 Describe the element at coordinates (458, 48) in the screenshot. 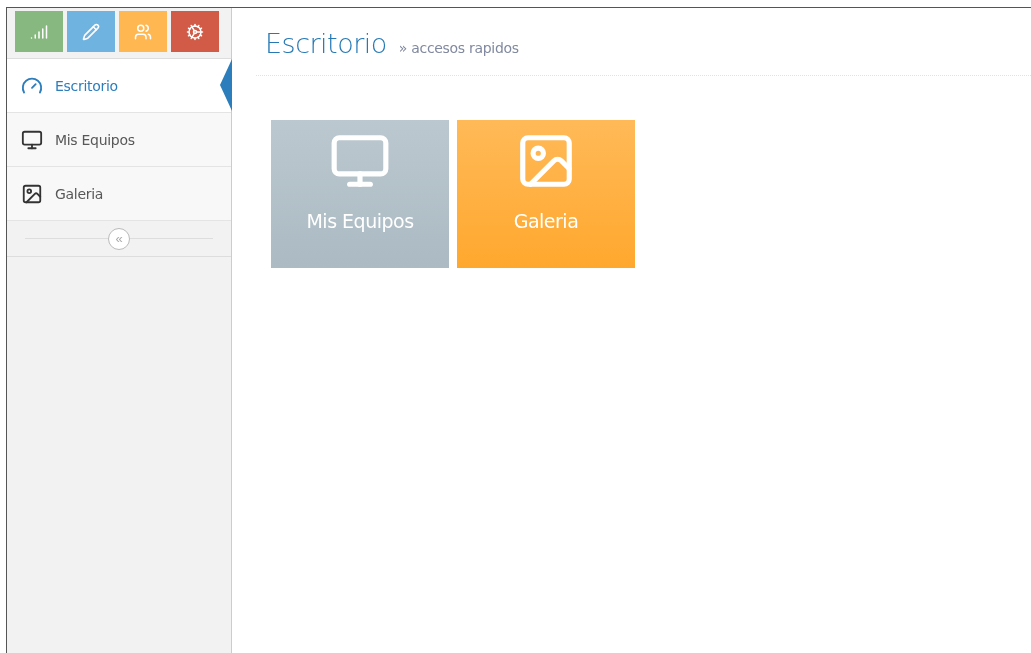

I see `page-subtitle: » accesos rapidos` at that location.